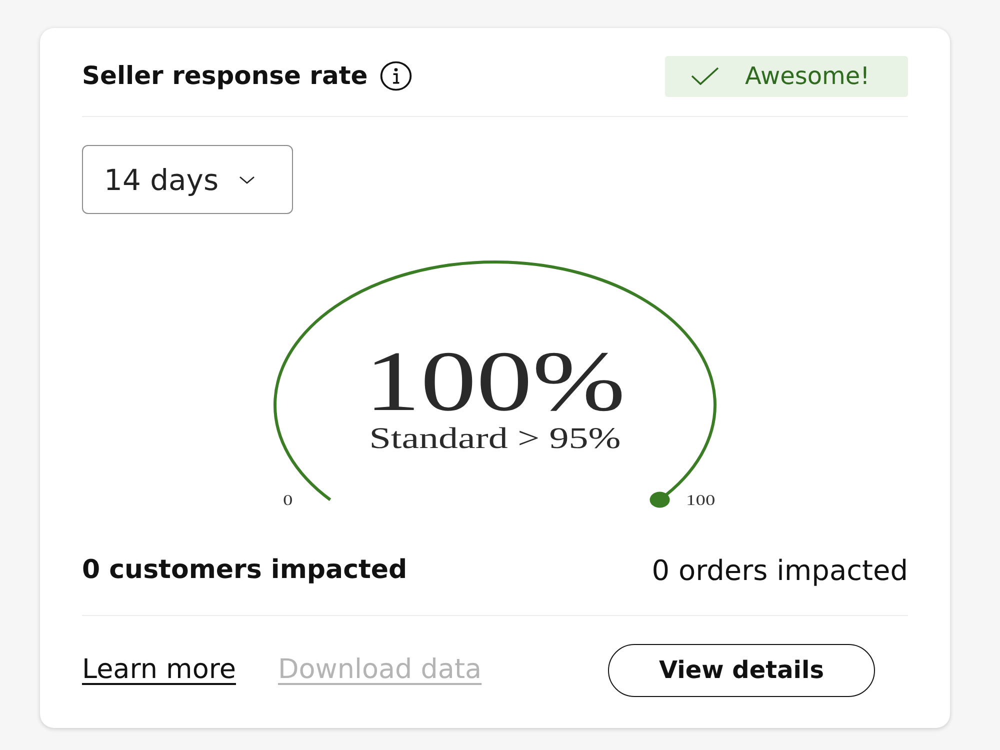 Image resolution: width=1000 pixels, height=750 pixels. What do you see at coordinates (660, 500) in the screenshot?
I see `gauge-marker-icon` at bounding box center [660, 500].